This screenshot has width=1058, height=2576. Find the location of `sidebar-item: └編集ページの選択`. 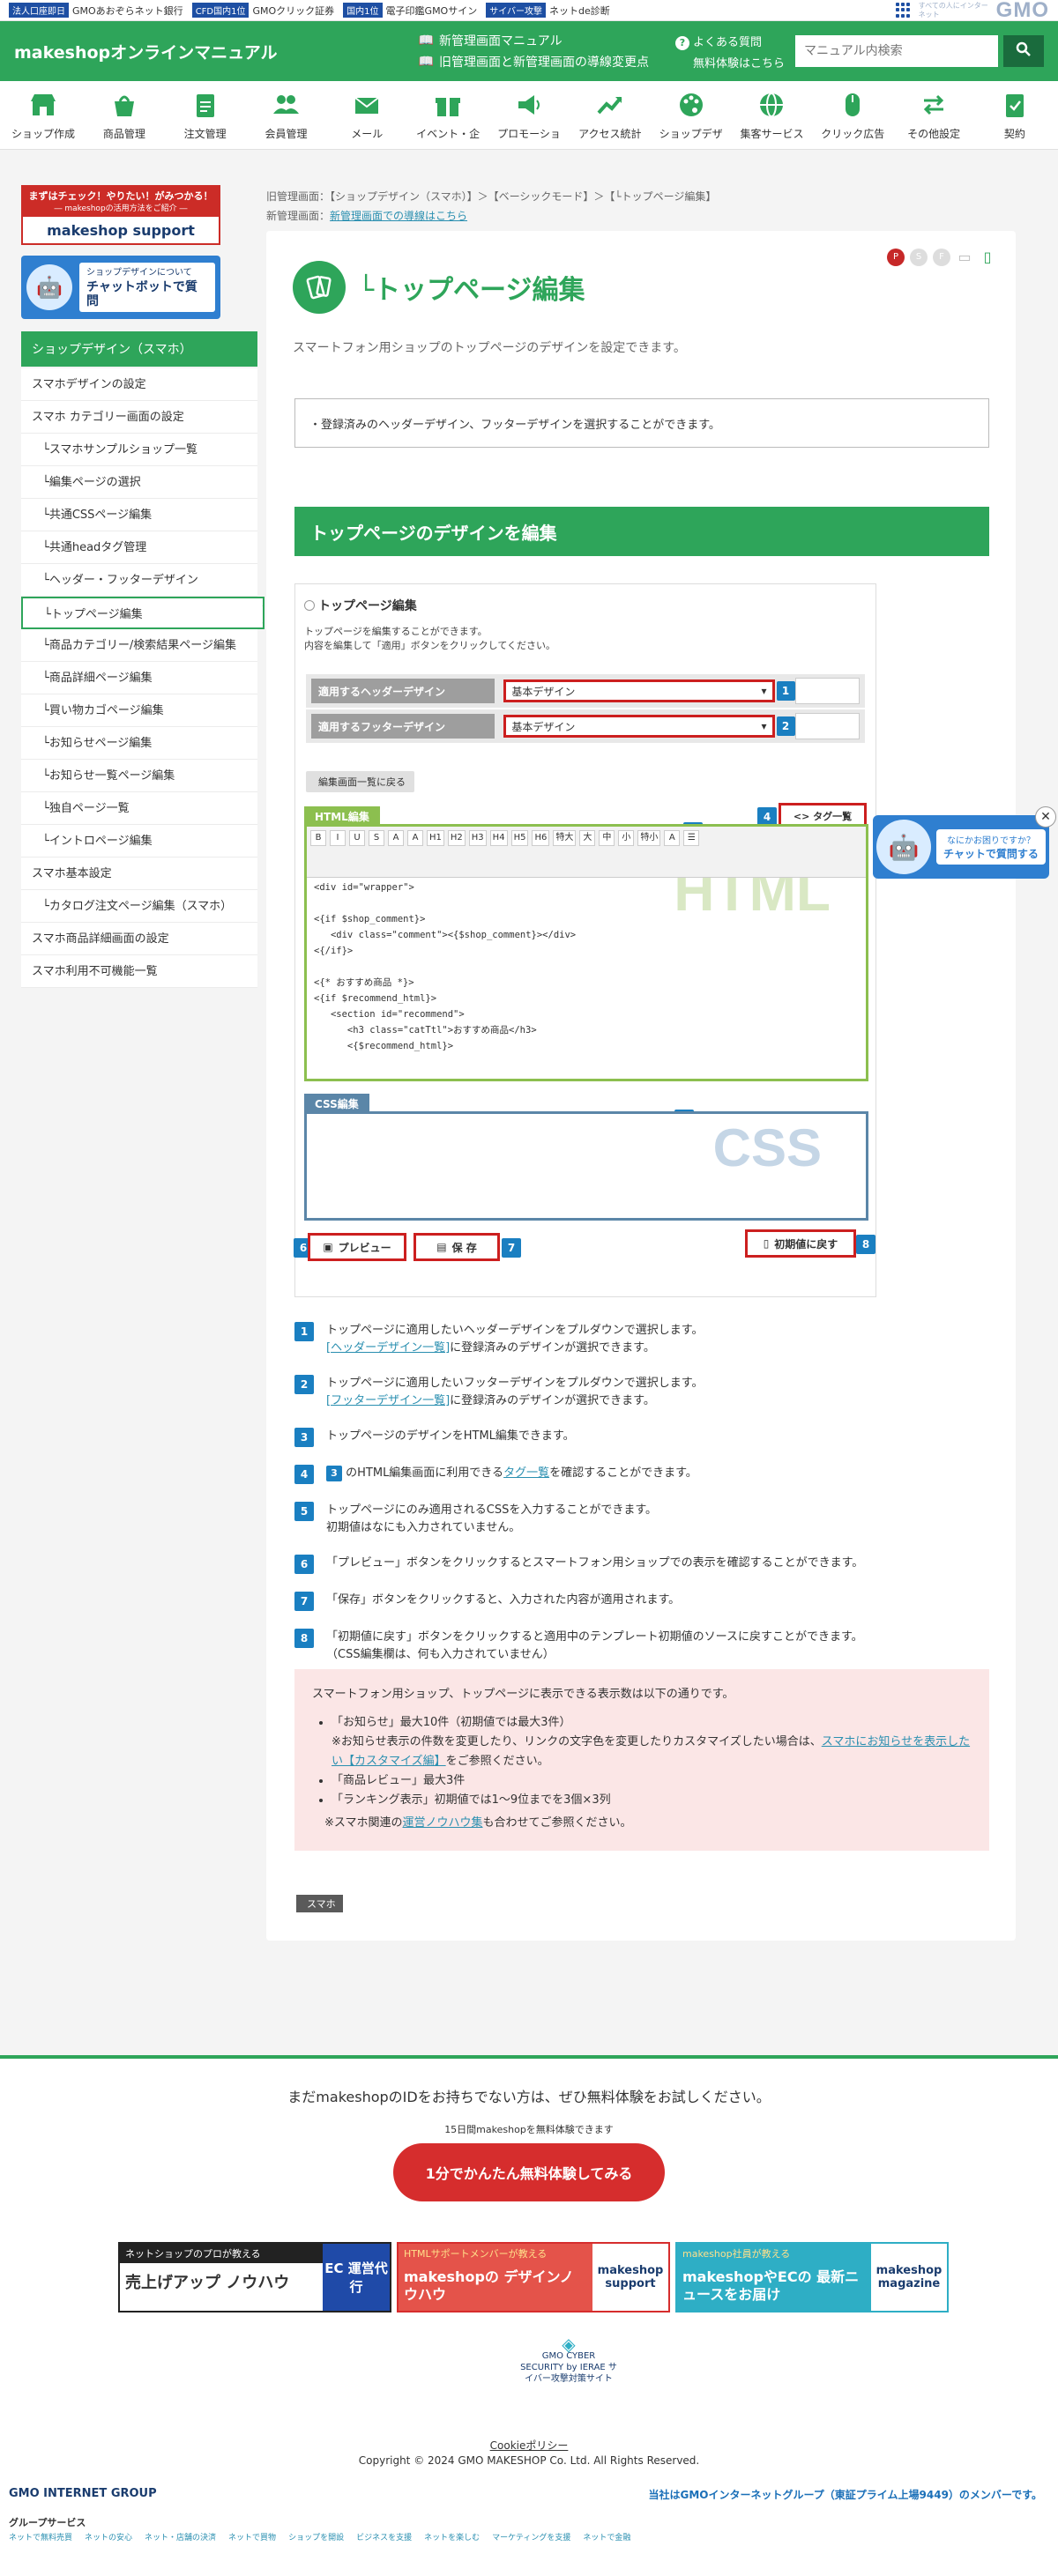

sidebar-item: └編集ページの選択 is located at coordinates (139, 482).